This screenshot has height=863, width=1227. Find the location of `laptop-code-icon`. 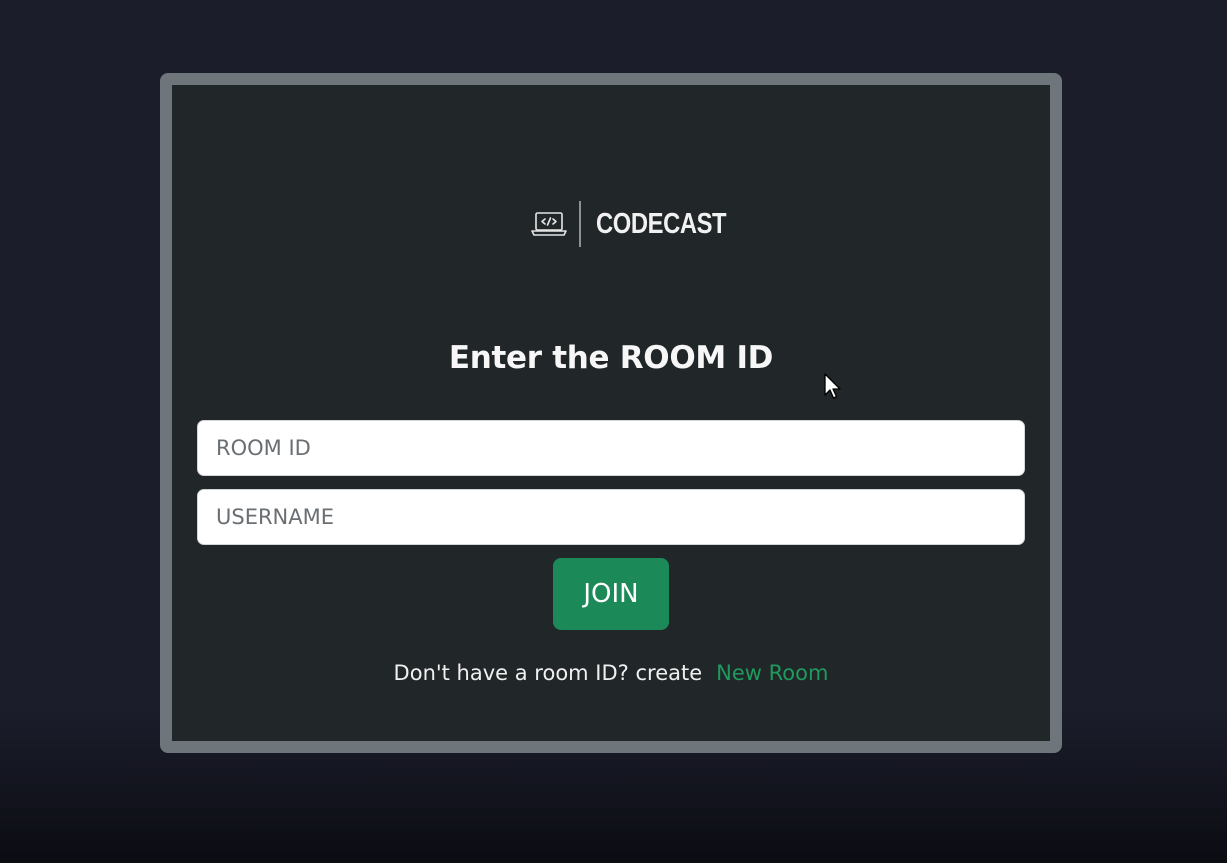

laptop-code-icon is located at coordinates (549, 224).